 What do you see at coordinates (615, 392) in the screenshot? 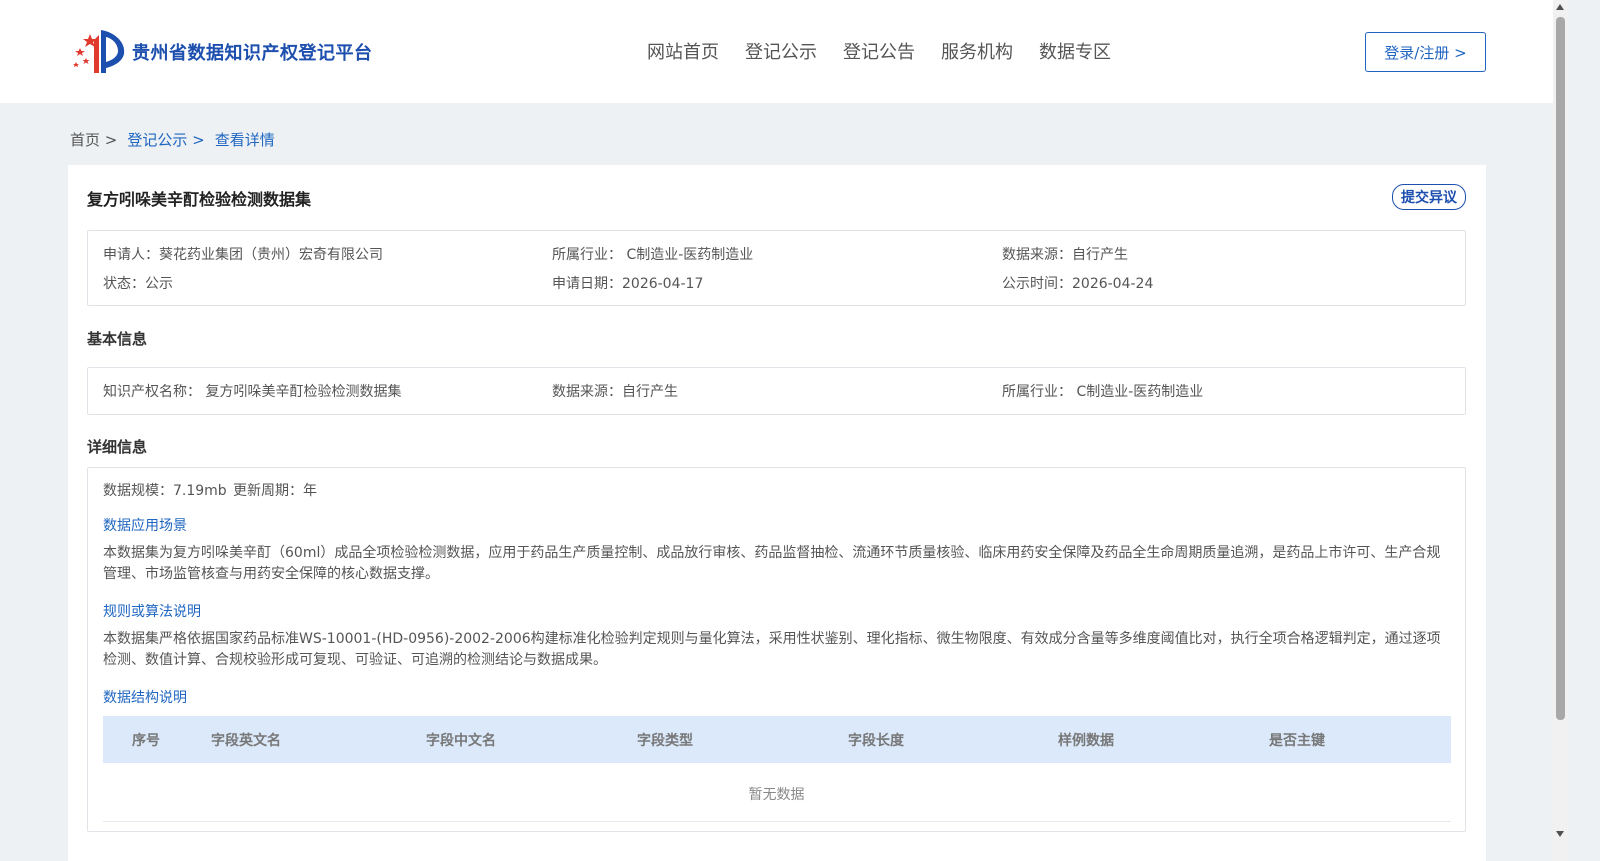
I see `basic-data-source-field: 数据来源：自行产生` at bounding box center [615, 392].